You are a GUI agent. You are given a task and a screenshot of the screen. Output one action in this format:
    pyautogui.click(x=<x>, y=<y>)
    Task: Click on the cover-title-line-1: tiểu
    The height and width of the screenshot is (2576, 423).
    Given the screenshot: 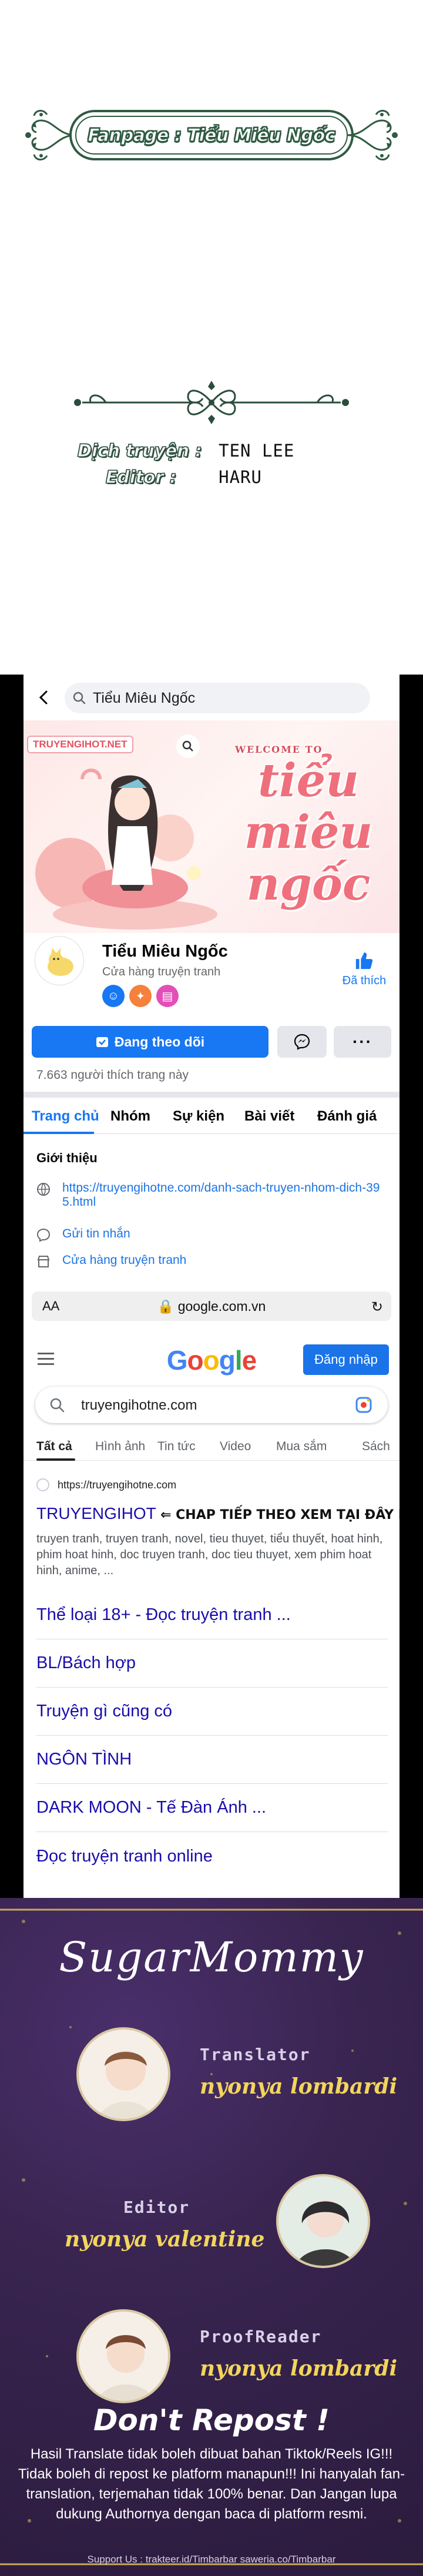 What is the action you would take?
    pyautogui.click(x=309, y=780)
    